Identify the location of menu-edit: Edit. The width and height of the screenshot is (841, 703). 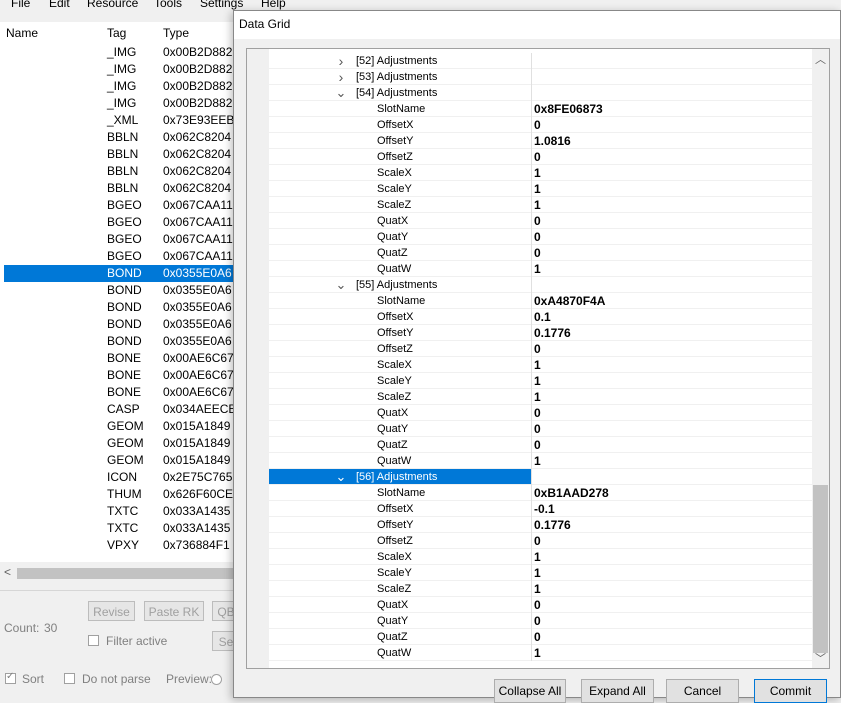
(59, 5).